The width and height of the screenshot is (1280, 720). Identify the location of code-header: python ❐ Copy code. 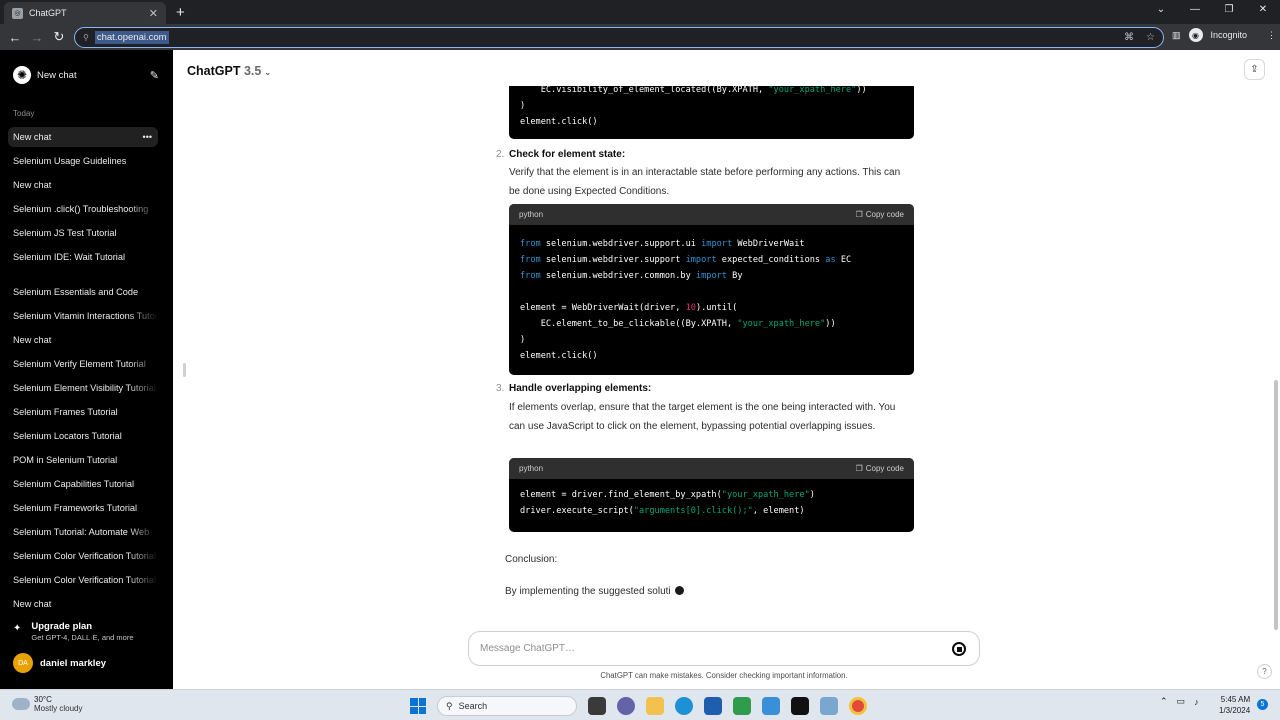
(711, 214).